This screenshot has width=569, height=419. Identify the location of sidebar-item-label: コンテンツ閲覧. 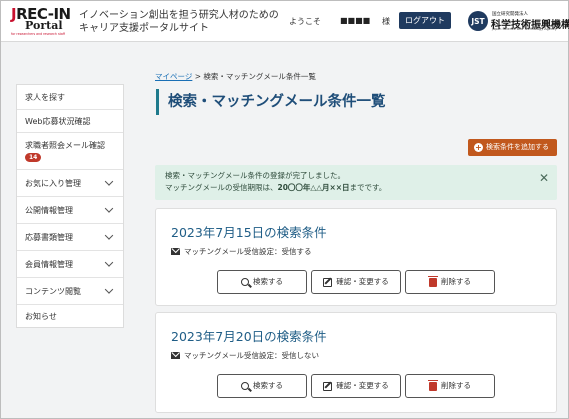
(53, 291).